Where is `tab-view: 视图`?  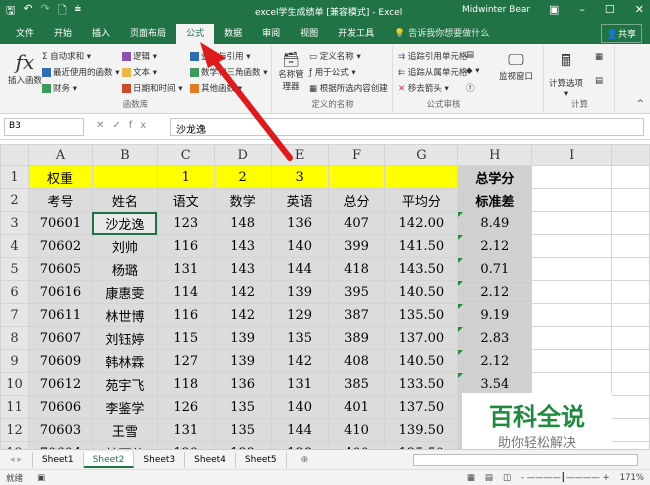 tab-view: 视图 is located at coordinates (309, 34).